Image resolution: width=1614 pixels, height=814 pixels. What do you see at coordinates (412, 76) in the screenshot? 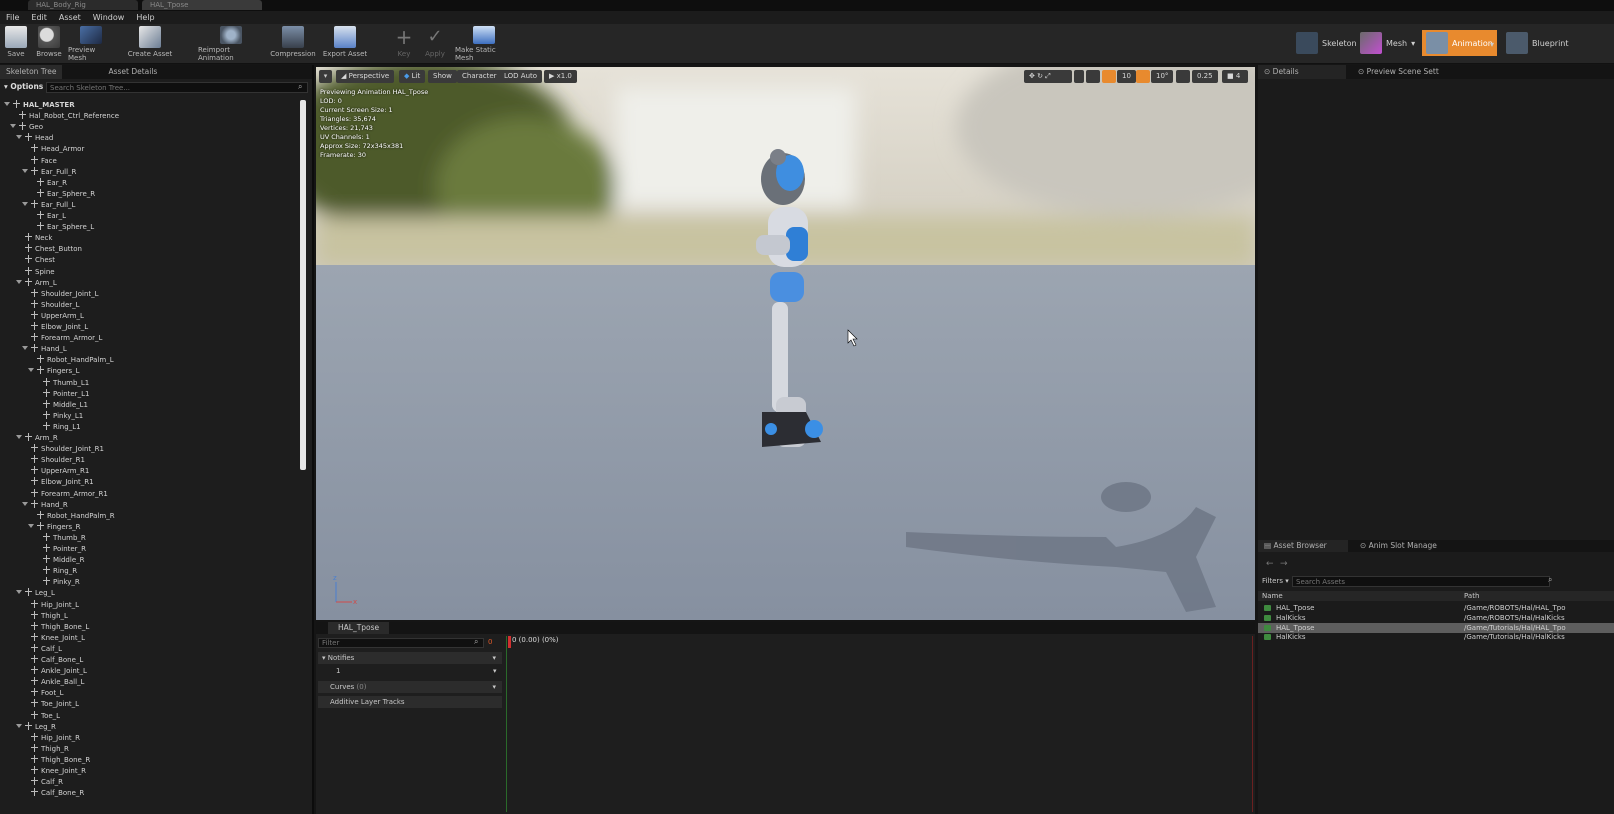
I see `lit-button: ◆ Lit` at bounding box center [412, 76].